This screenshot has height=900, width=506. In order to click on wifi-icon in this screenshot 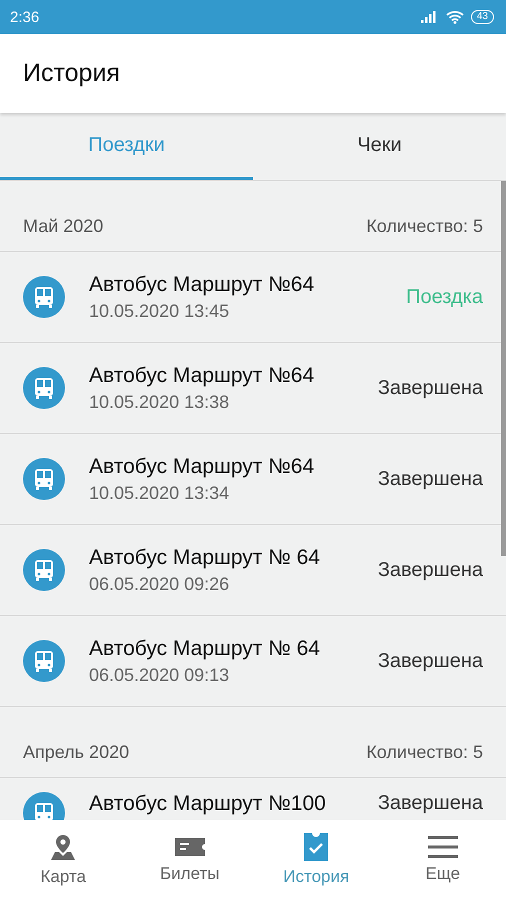, I will do `click(455, 17)`.